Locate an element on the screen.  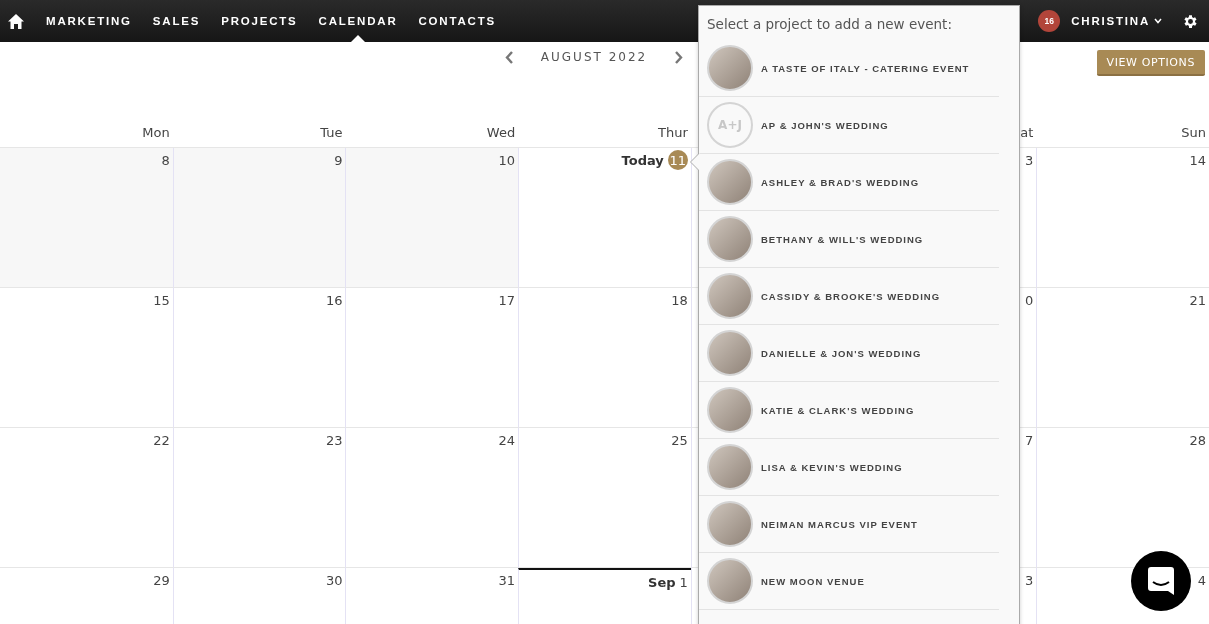
day-cell: 24 is located at coordinates (432, 498).